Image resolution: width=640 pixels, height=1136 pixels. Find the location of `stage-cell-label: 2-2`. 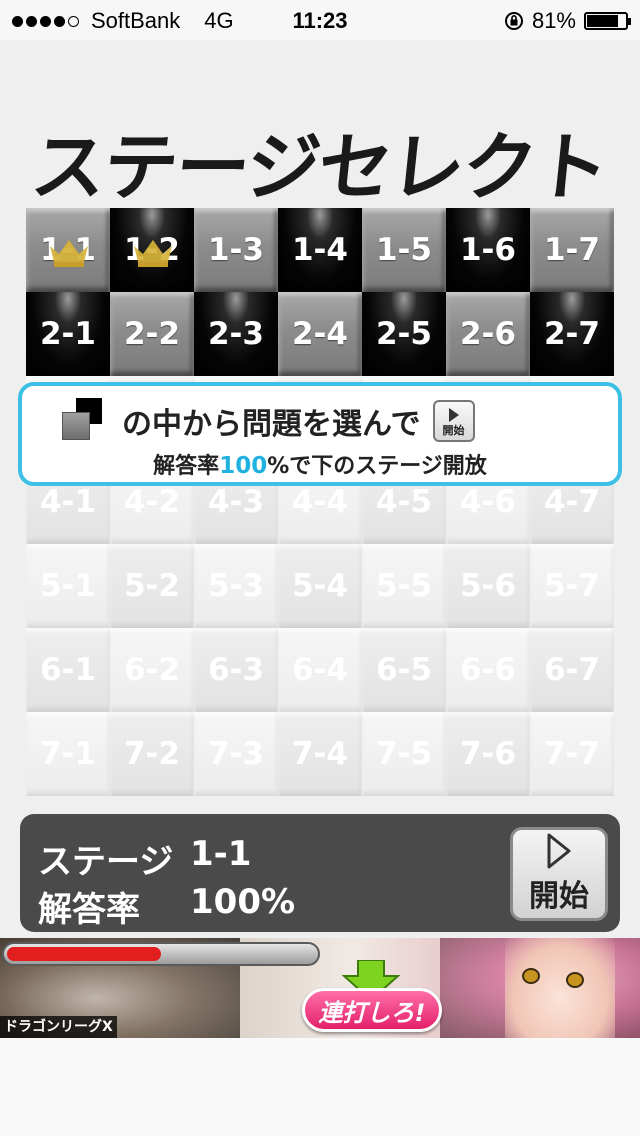

stage-cell-label: 2-2 is located at coordinates (151, 334).